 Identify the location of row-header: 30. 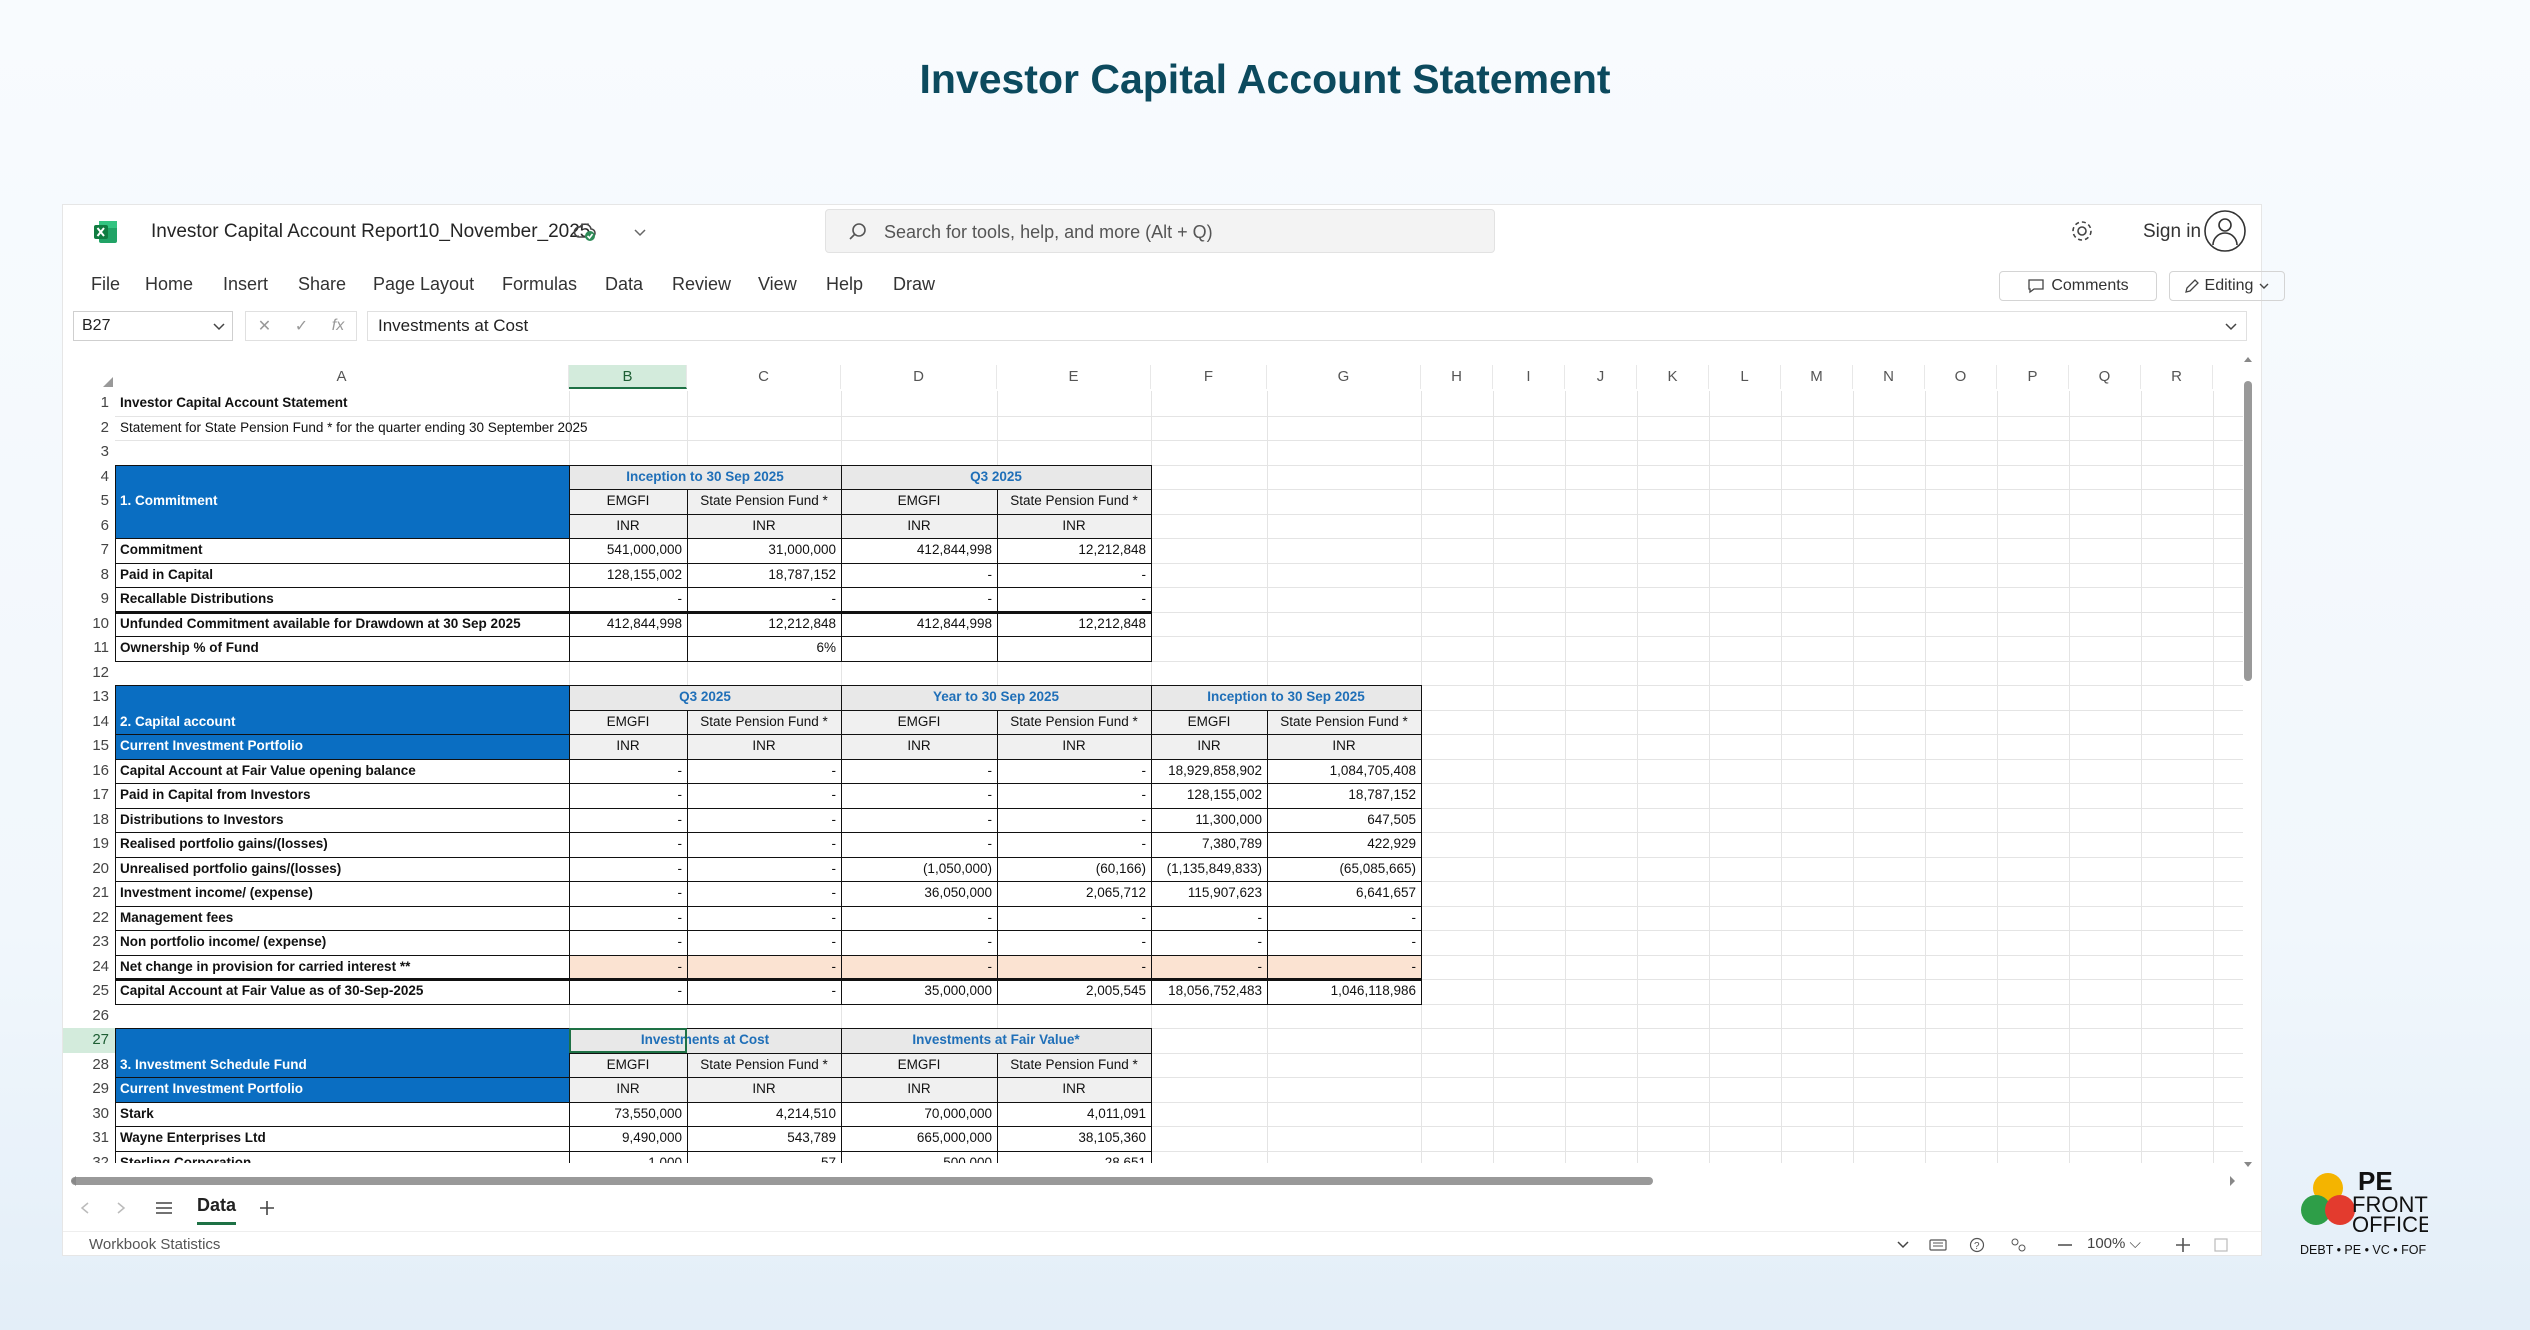
(89, 1114).